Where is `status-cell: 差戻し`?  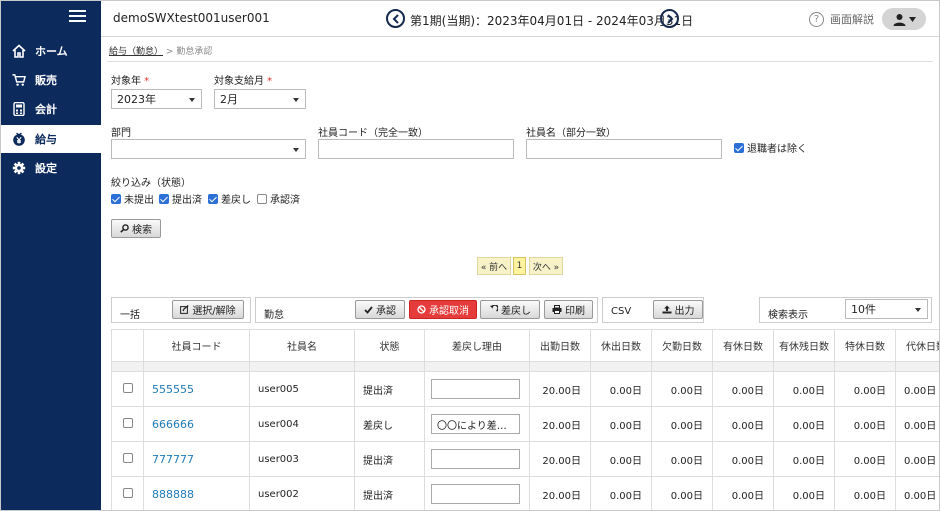
status-cell: 差戻し is located at coordinates (389, 424).